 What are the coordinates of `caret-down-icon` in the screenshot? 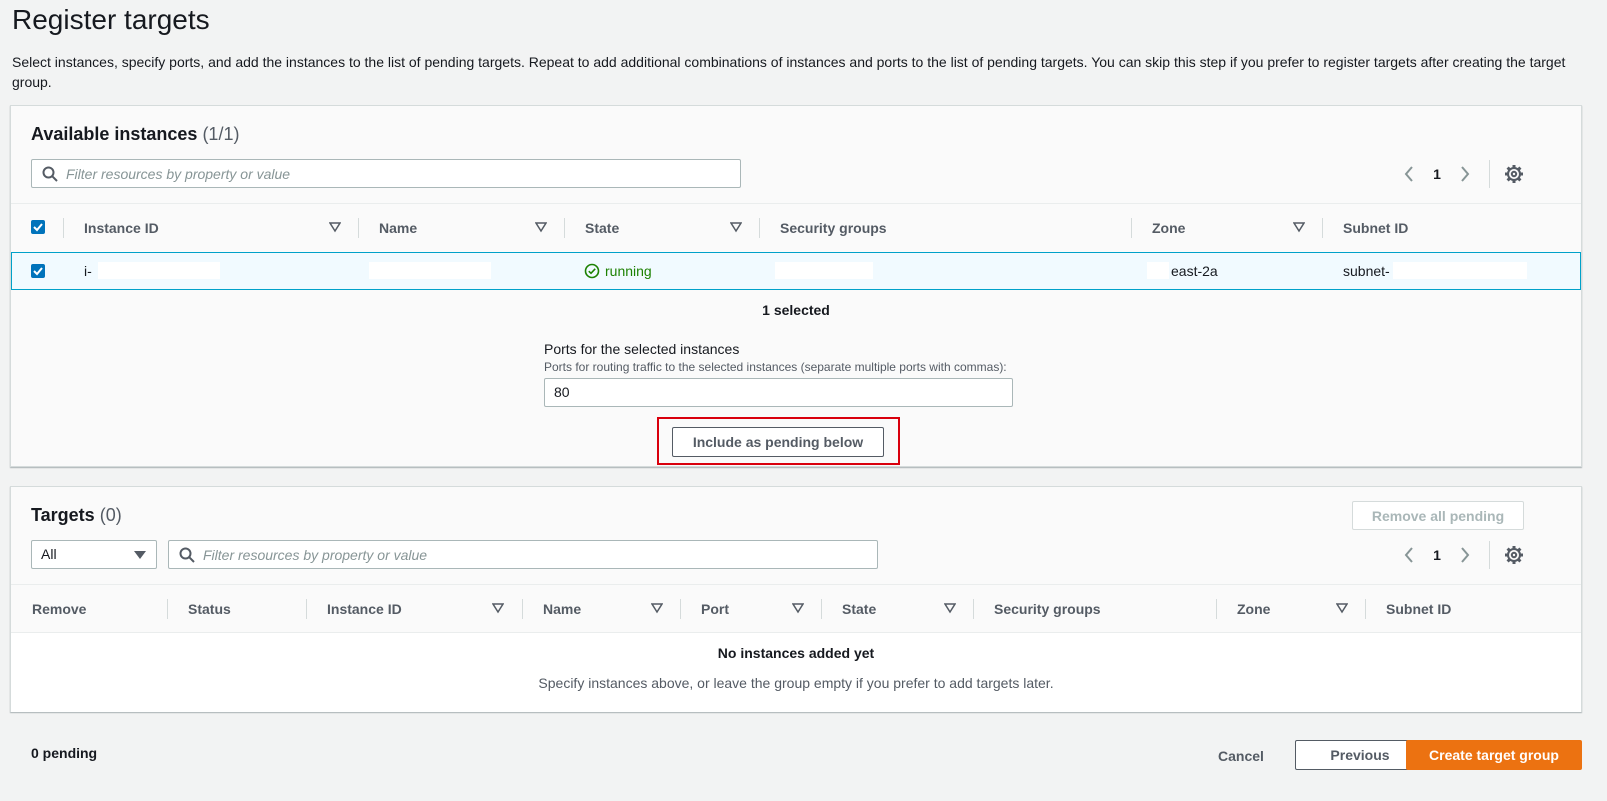 It's located at (140, 555).